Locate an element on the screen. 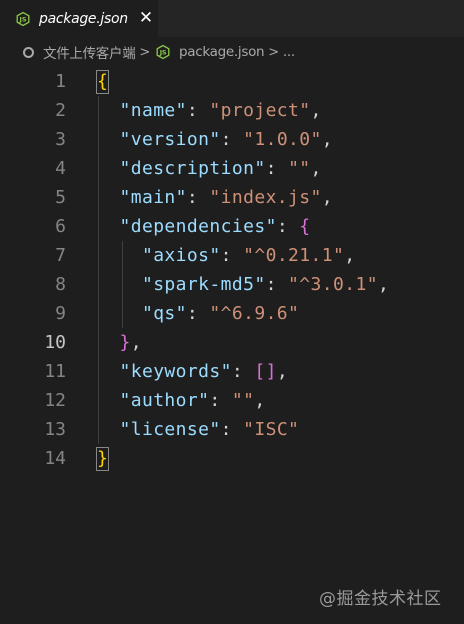 This screenshot has height=624, width=464. code-line: 2 "name": "project", is located at coordinates (232, 110).